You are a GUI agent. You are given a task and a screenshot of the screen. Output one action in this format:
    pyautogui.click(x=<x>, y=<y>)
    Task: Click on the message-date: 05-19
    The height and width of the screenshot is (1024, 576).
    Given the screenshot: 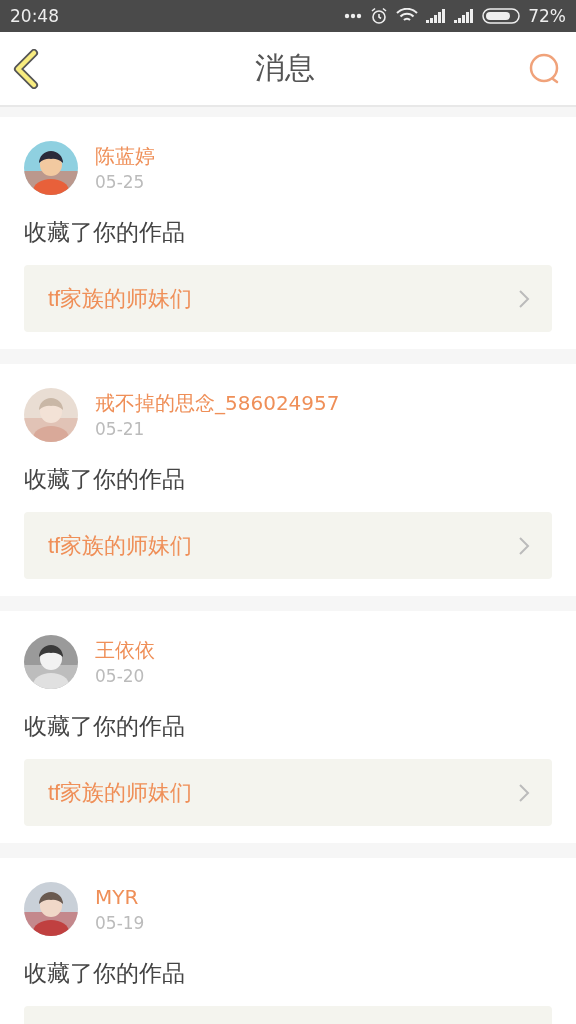 What is the action you would take?
    pyautogui.click(x=120, y=923)
    